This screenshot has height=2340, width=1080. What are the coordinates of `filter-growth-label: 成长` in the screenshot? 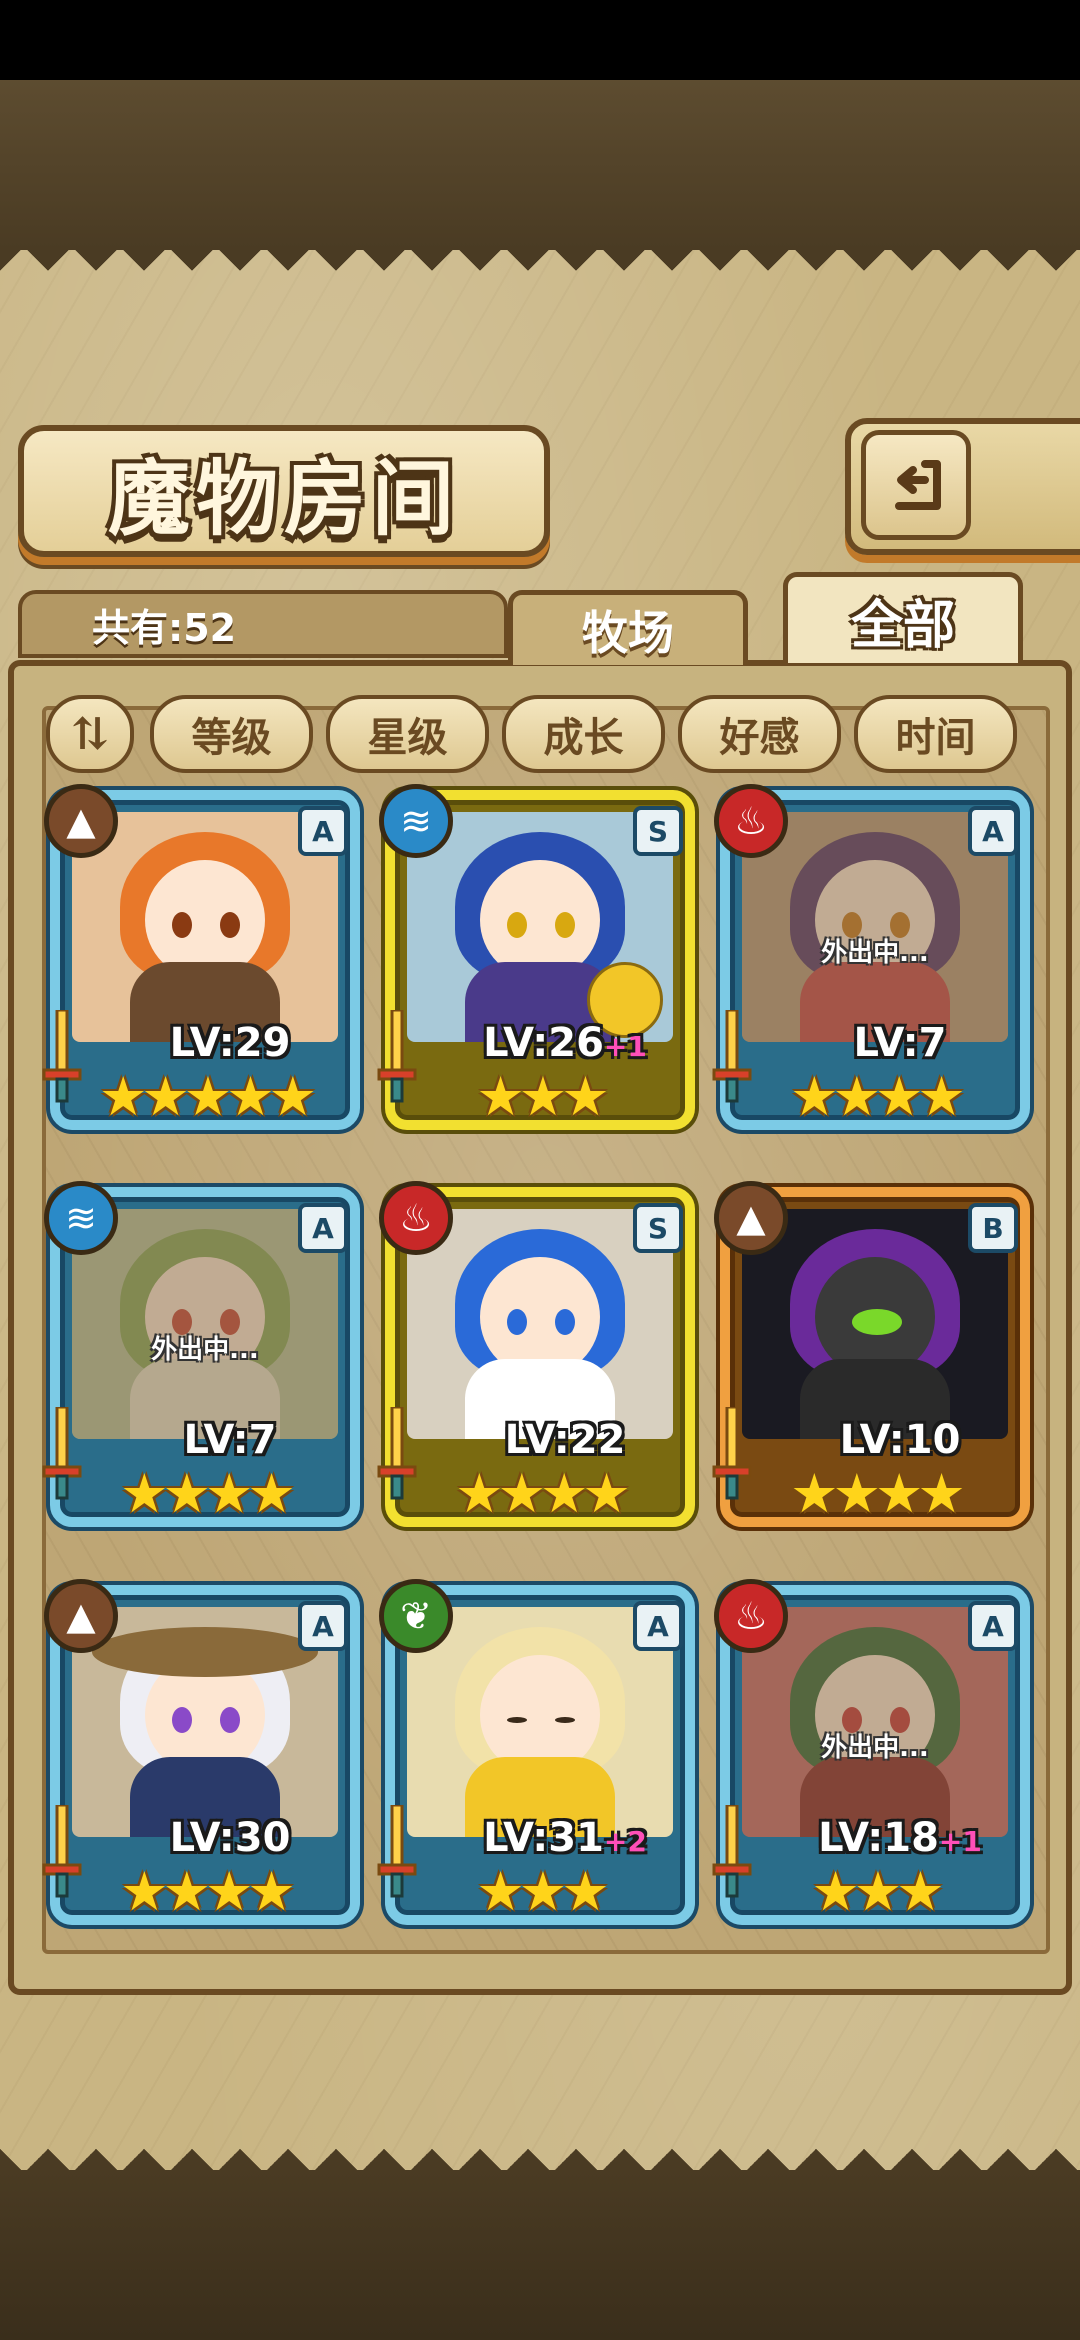 It's located at (583, 737).